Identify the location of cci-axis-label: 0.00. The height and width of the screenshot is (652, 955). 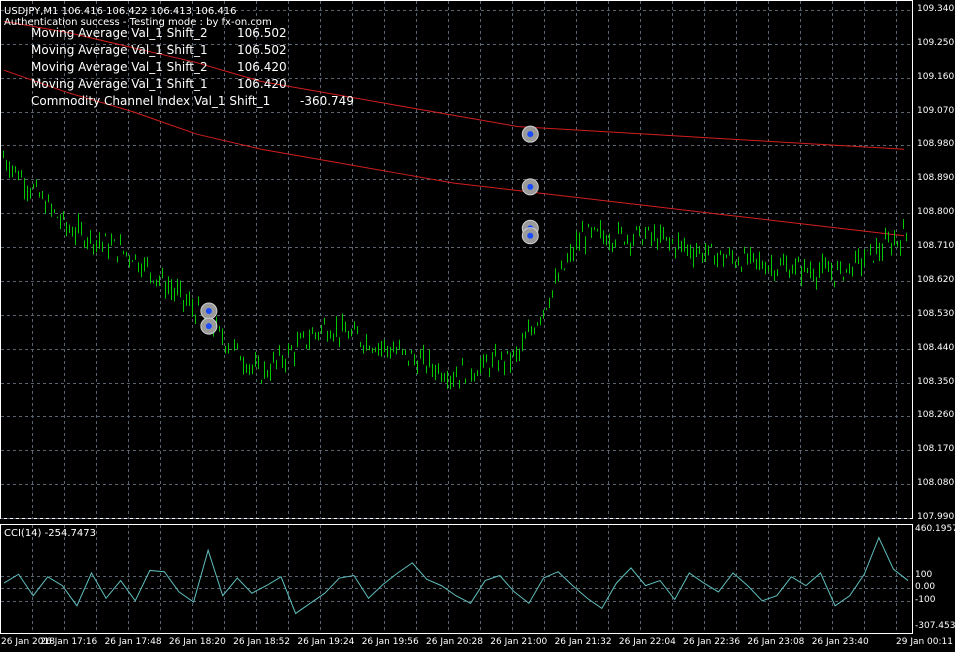
(925, 587).